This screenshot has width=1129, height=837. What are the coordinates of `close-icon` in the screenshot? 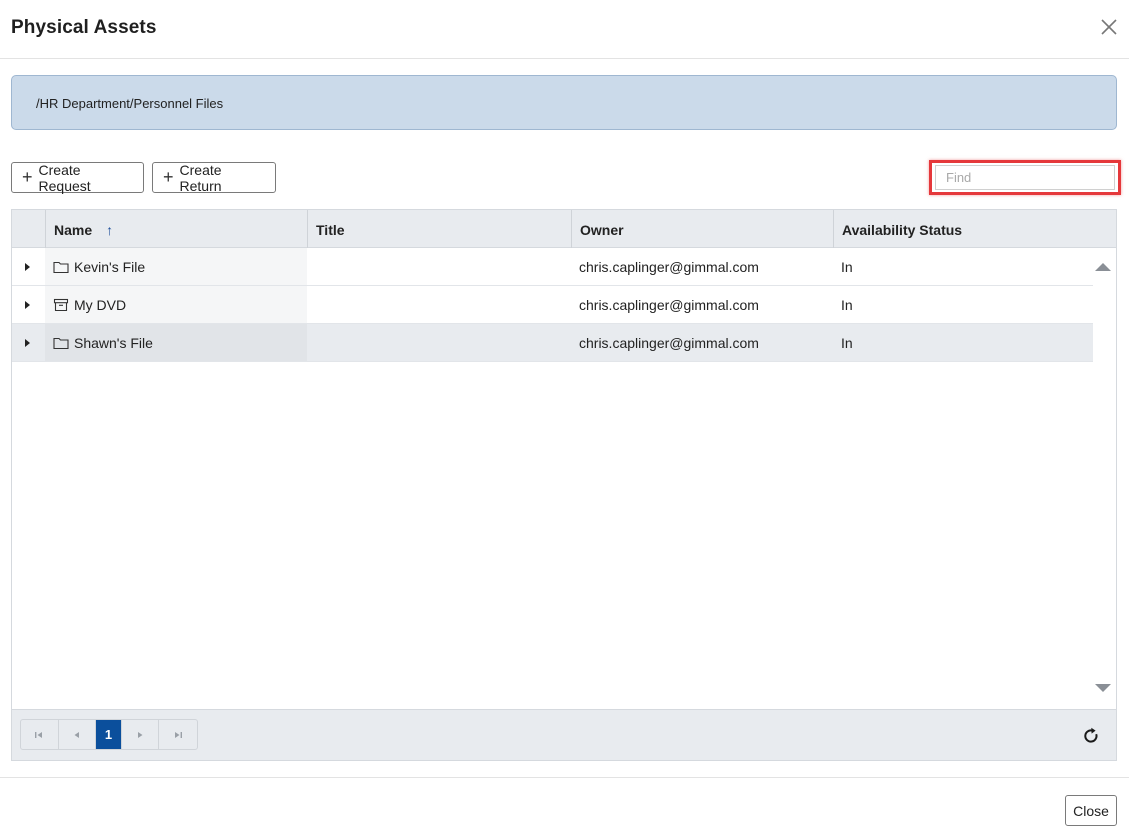 It's located at (1109, 27).